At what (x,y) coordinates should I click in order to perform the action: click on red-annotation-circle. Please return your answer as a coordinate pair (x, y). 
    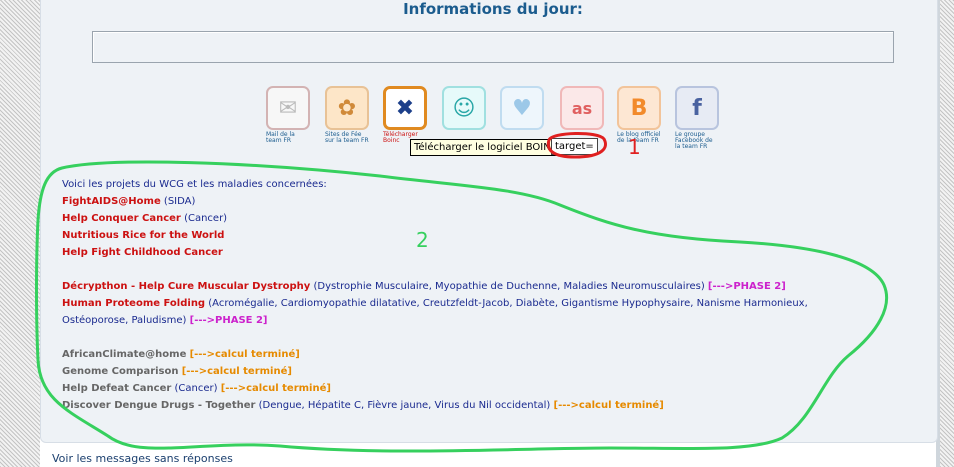
    Looking at the image, I should click on (576, 145).